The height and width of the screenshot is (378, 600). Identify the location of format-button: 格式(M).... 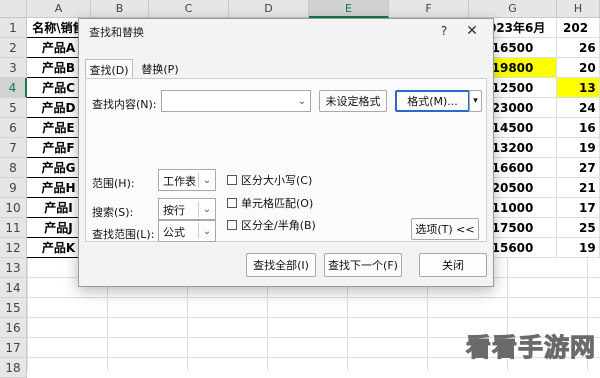
(432, 101).